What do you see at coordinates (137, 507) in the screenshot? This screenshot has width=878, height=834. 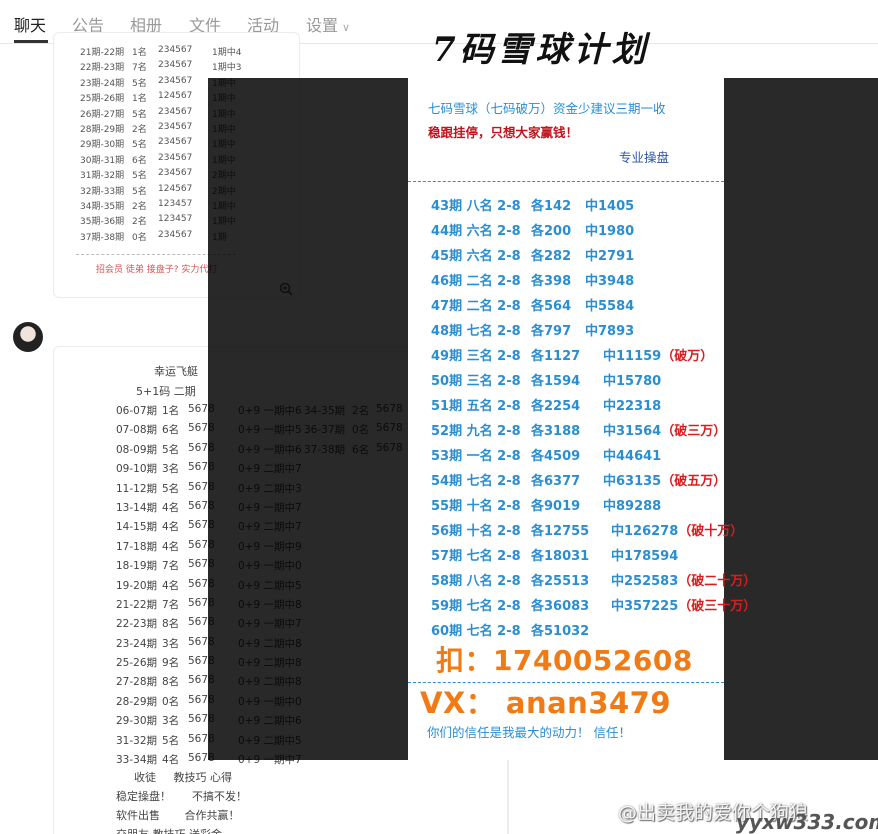 I see `cell: 13-14期` at bounding box center [137, 507].